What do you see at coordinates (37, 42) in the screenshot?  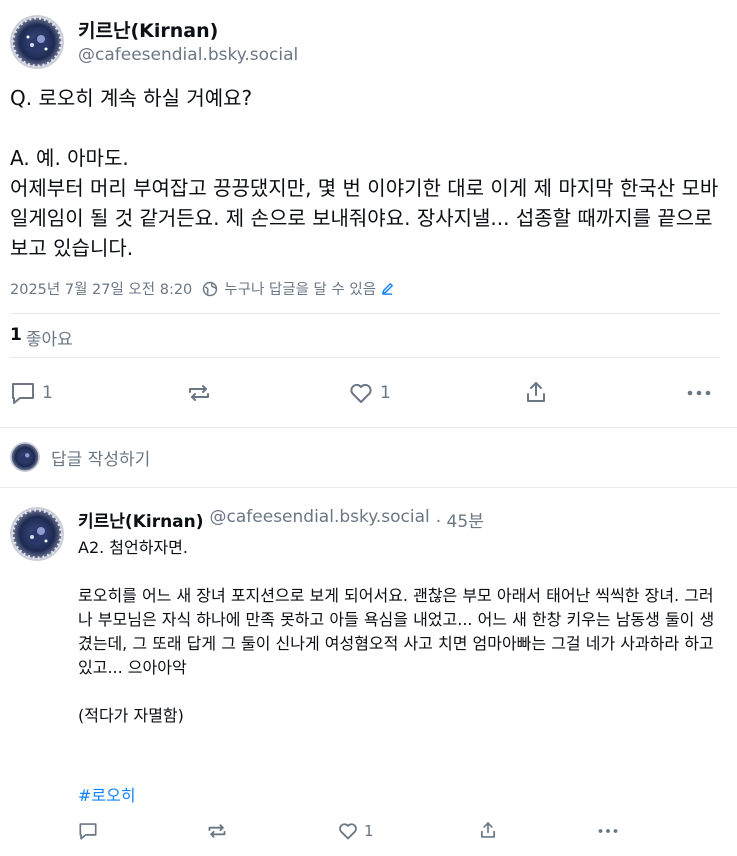 I see `author-avatar` at bounding box center [37, 42].